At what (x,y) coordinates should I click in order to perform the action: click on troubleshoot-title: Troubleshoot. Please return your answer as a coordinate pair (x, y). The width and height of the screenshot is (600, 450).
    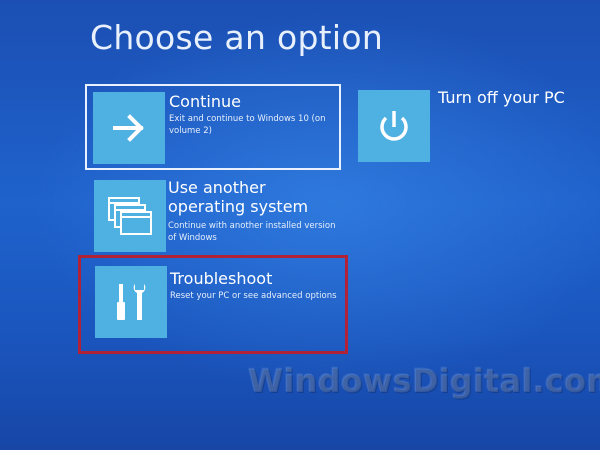
    Looking at the image, I should click on (221, 278).